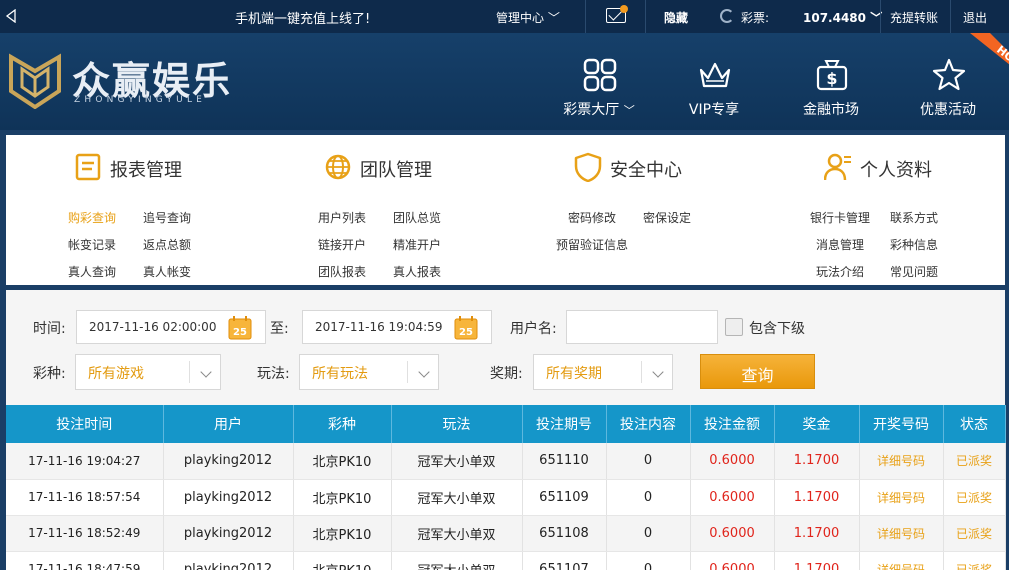 The width and height of the screenshot is (1009, 570). I want to click on period-cell: 651107, so click(564, 560).